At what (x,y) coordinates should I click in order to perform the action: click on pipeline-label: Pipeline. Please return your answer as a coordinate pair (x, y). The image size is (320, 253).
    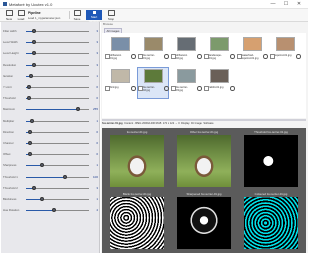
    Looking at the image, I should click on (34, 13).